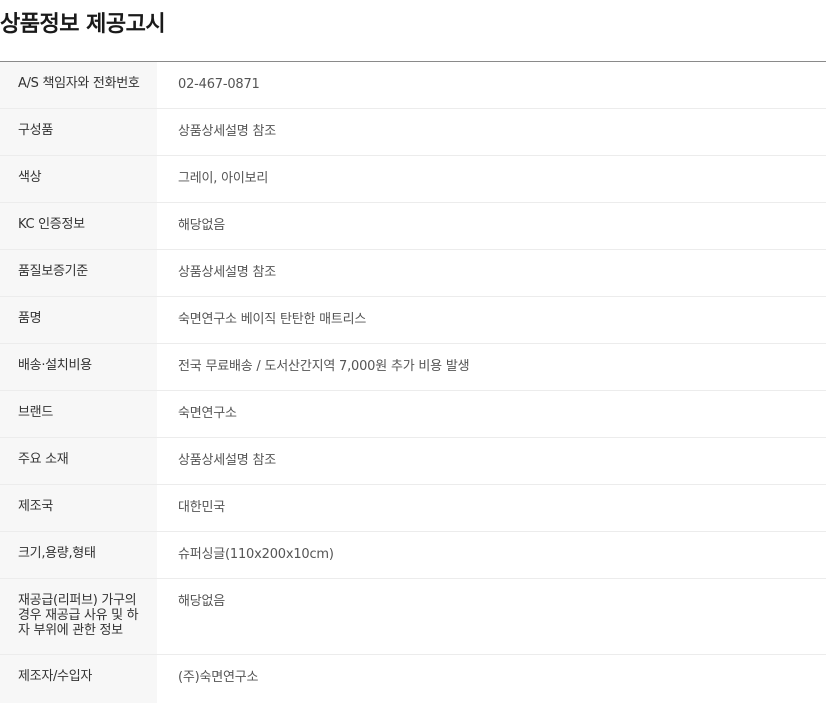 Image resolution: width=826 pixels, height=703 pixels. I want to click on row-label: 브랜드, so click(78, 414).